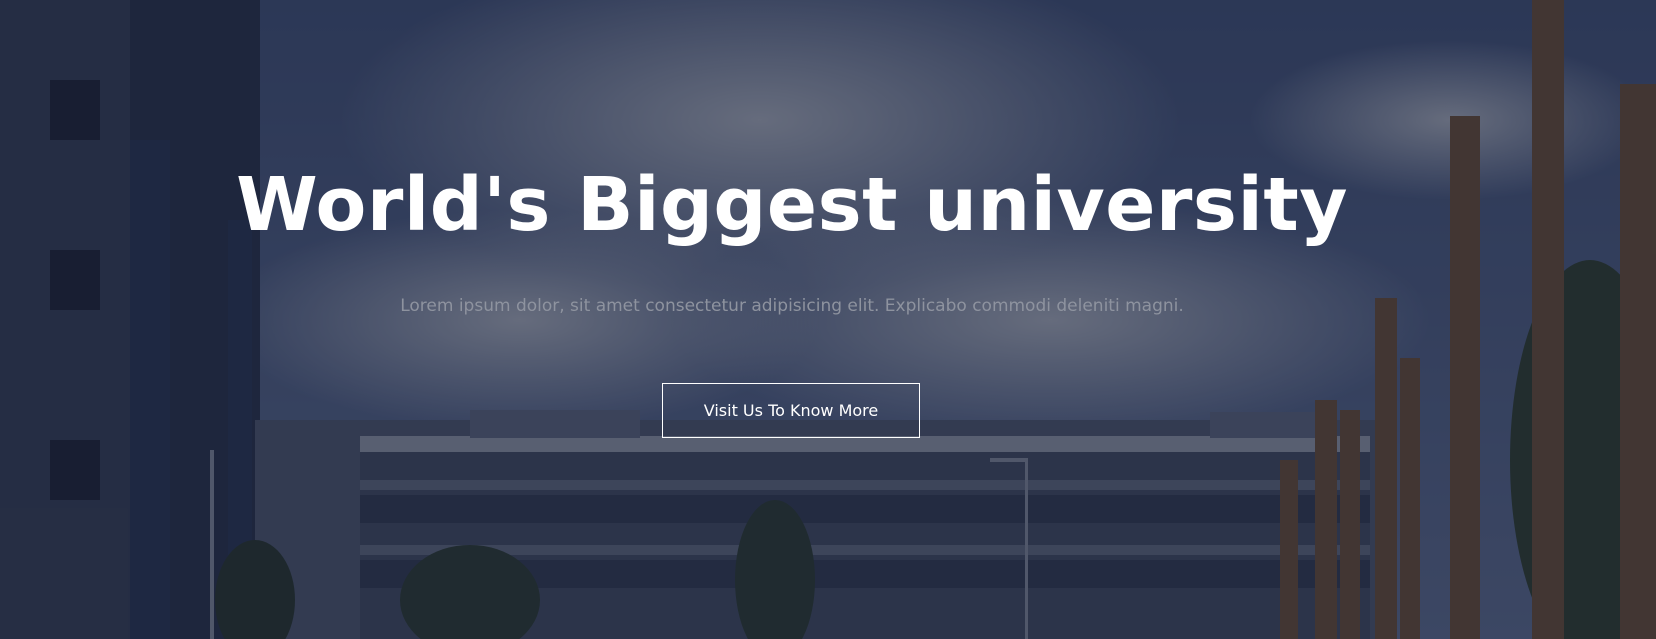 The height and width of the screenshot is (639, 1656). Describe the element at coordinates (792, 205) in the screenshot. I see `hero-title: World's Biggest university` at that location.